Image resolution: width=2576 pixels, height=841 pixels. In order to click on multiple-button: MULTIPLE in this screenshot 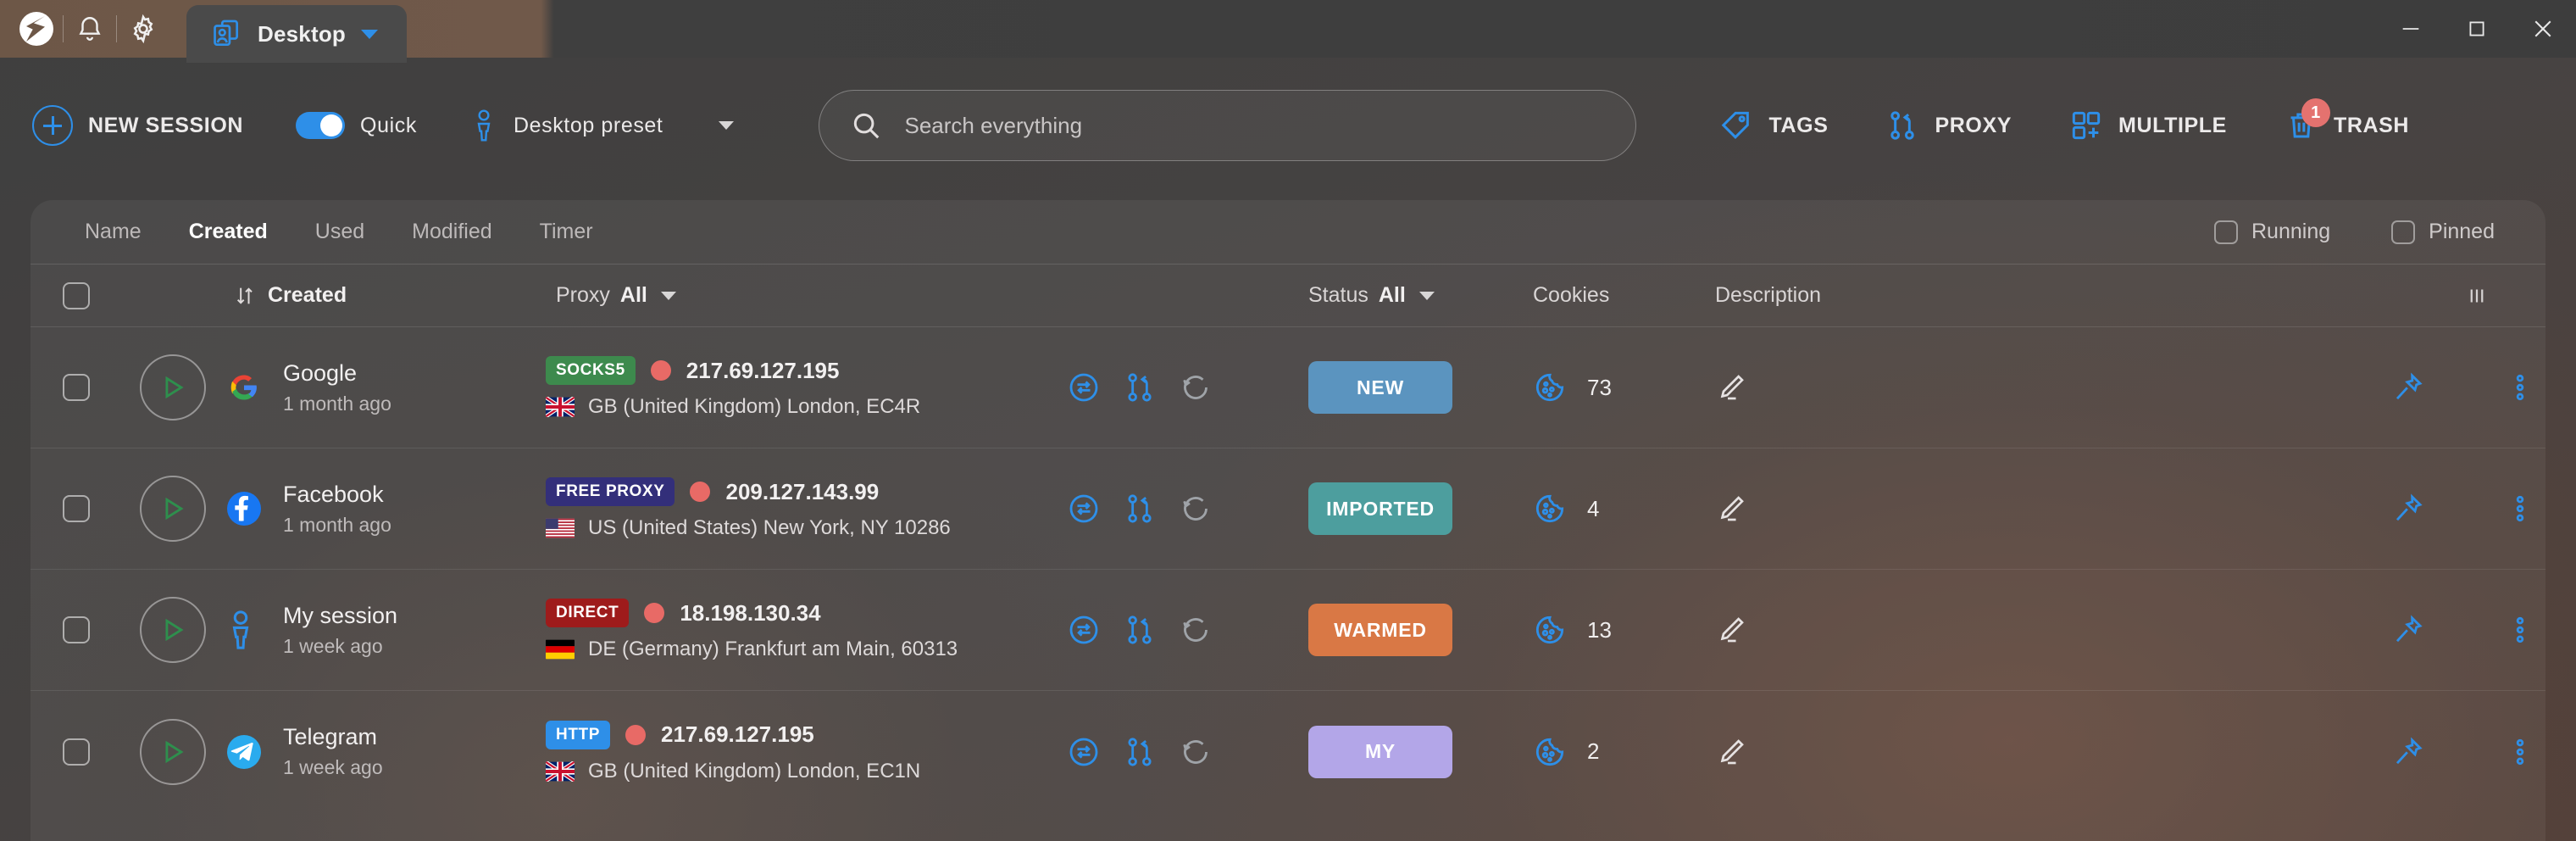, I will do `click(2148, 125)`.